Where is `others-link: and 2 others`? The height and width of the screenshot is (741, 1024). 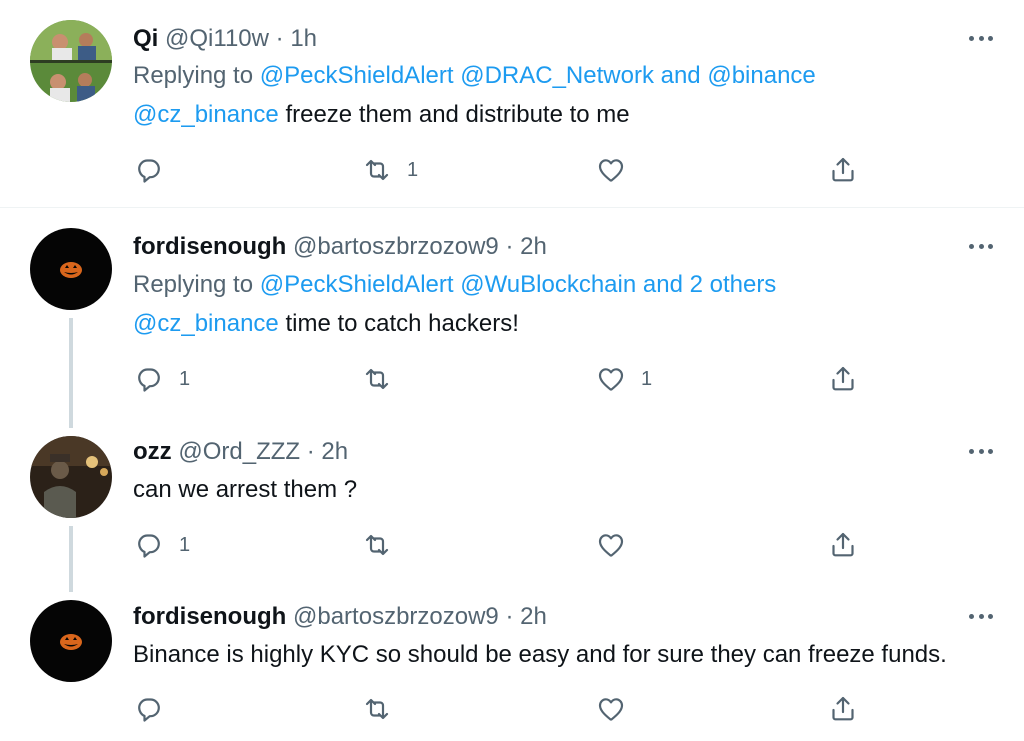
others-link: and 2 others is located at coordinates (709, 284).